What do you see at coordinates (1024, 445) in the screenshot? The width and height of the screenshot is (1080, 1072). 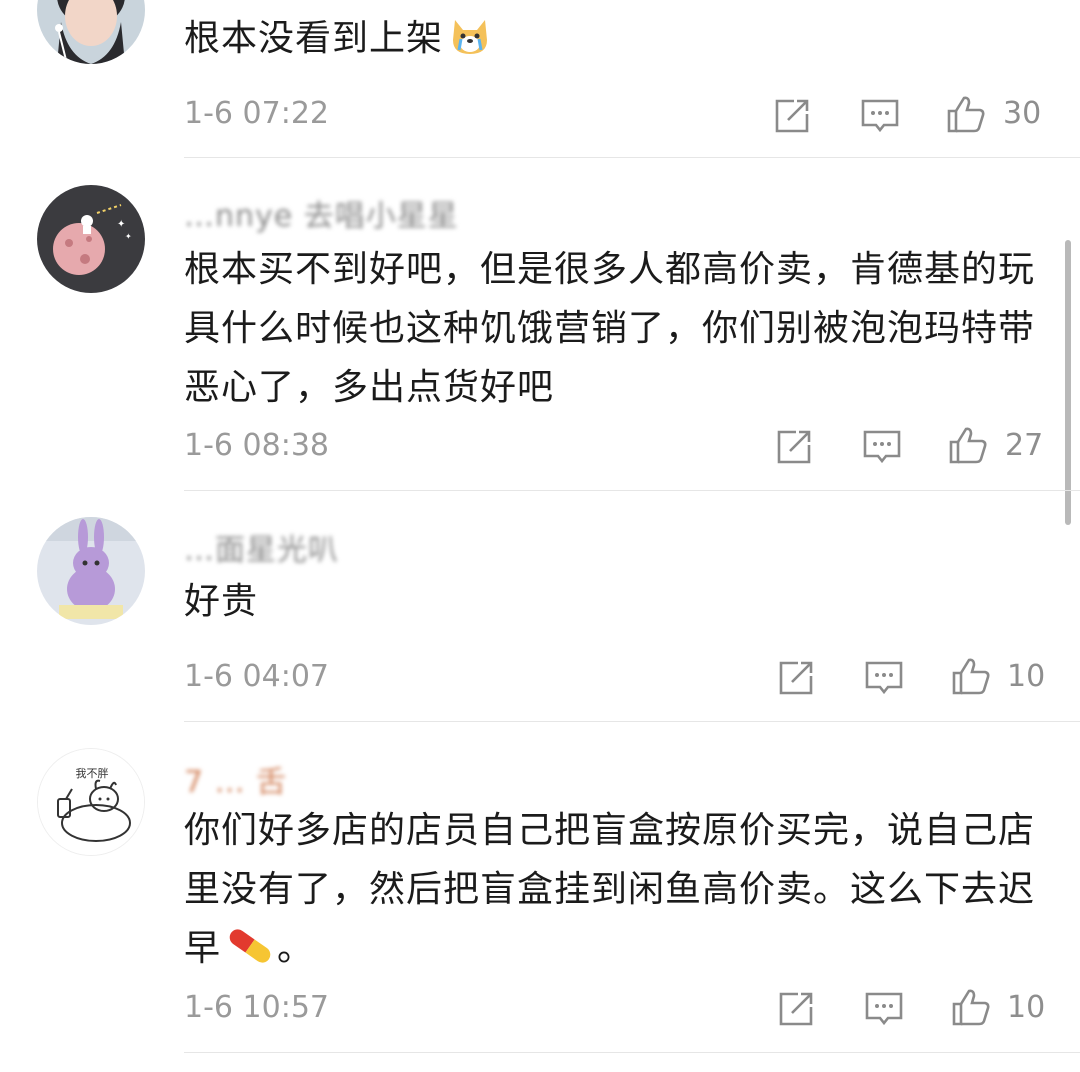 I see `like-count: 27` at bounding box center [1024, 445].